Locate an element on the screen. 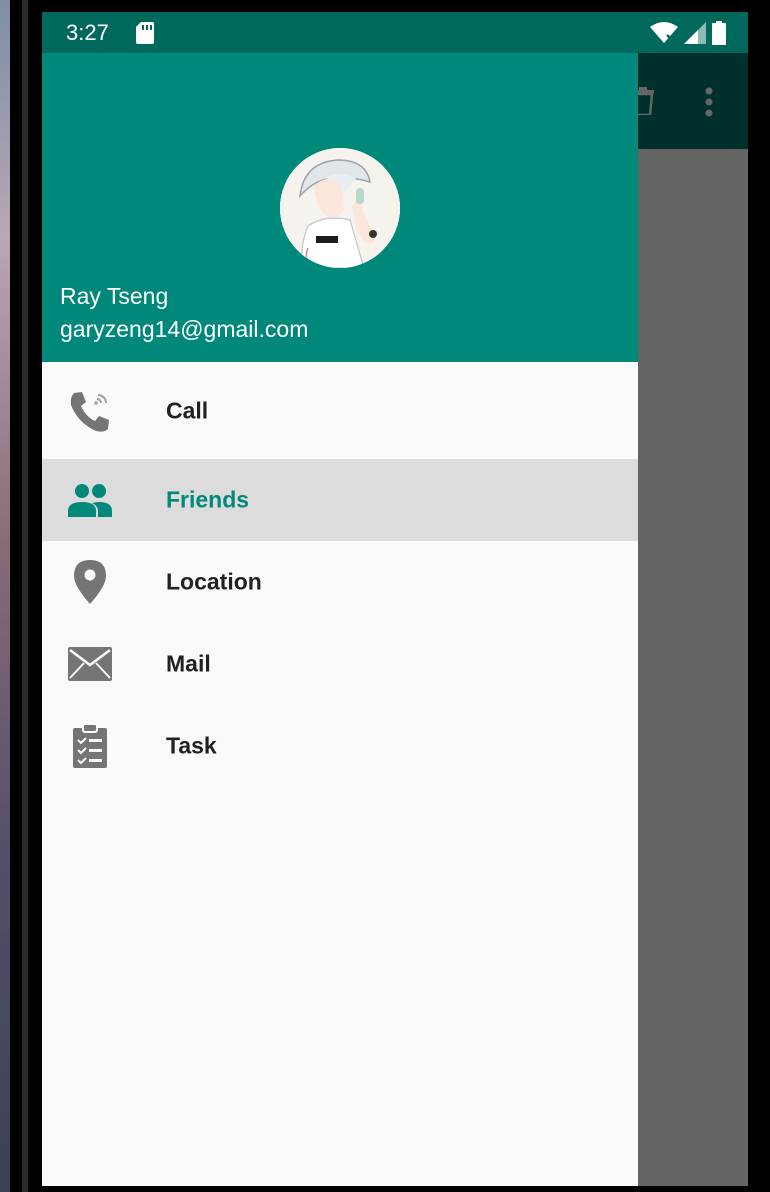 The width and height of the screenshot is (770, 1192). menu-item-label: Location is located at coordinates (214, 581).